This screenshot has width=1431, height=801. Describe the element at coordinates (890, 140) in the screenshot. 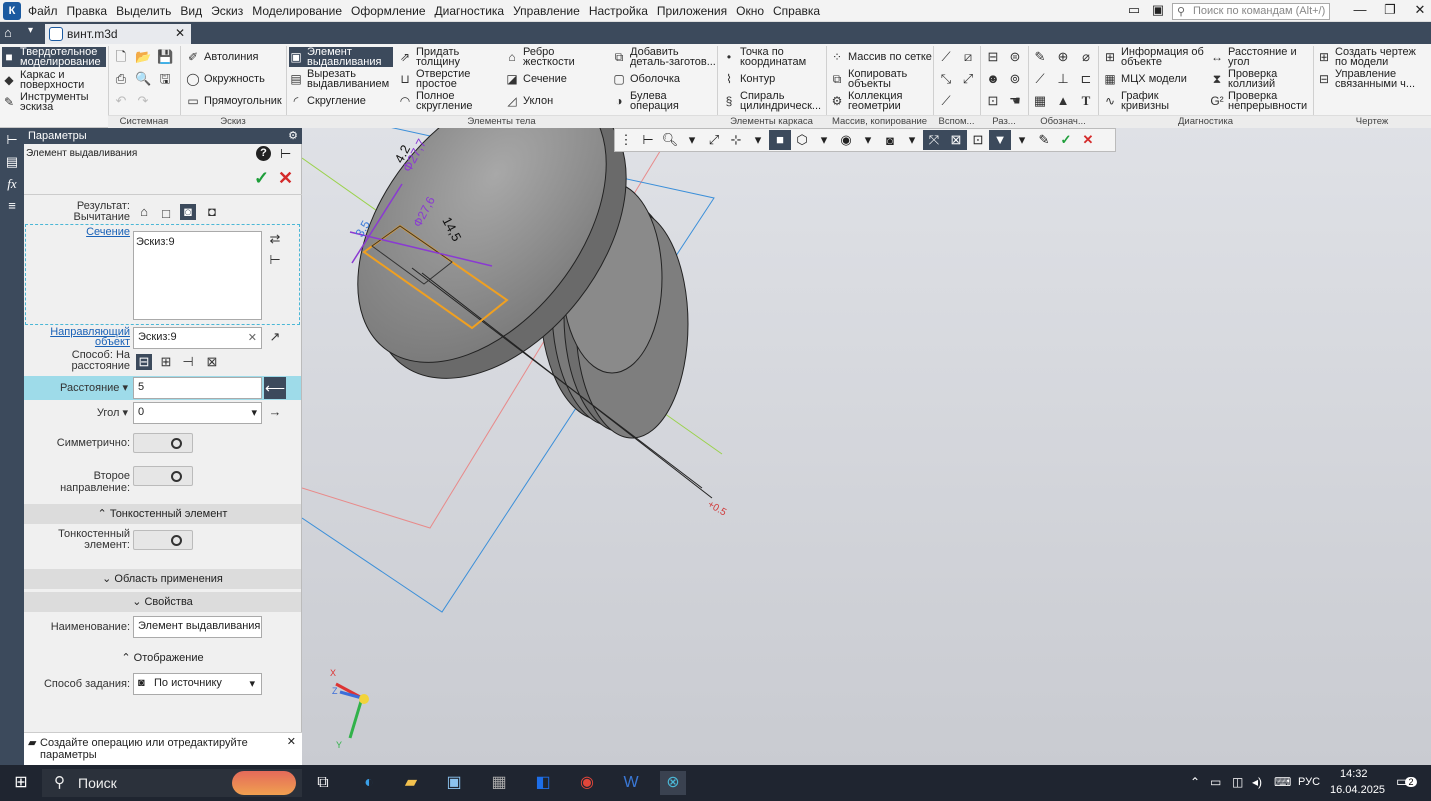

I see `camera-icon: ◙` at that location.